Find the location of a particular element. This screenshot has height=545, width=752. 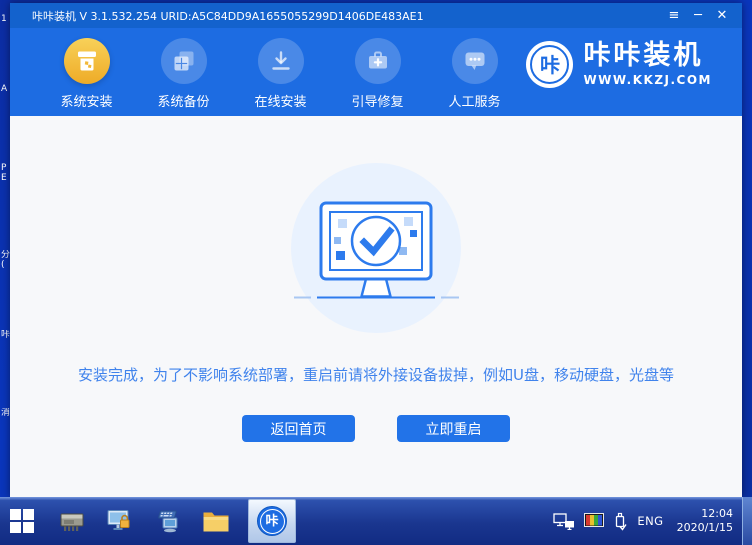

brand-logo: 咔 咔咔装机 WWW.KKZJ.COM is located at coordinates (619, 64).